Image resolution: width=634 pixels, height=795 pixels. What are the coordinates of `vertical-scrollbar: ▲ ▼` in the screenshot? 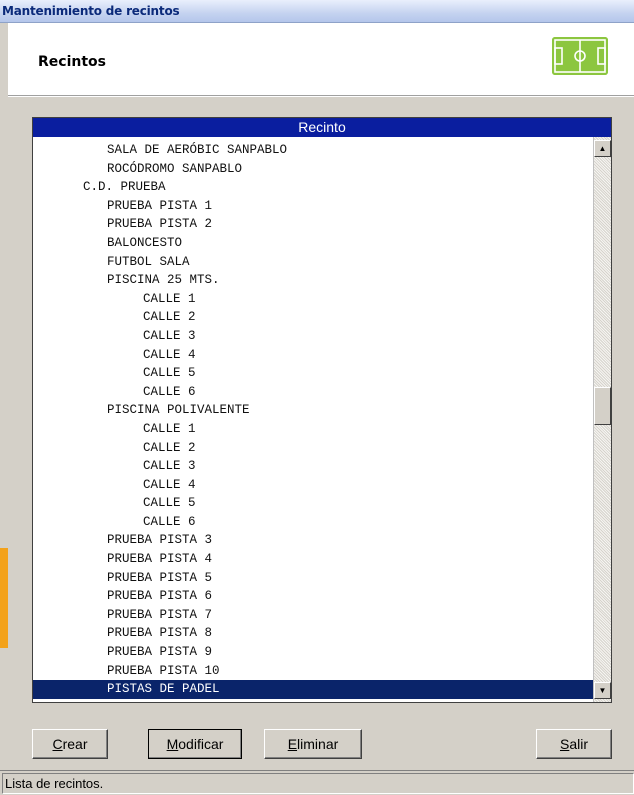 It's located at (602, 419).